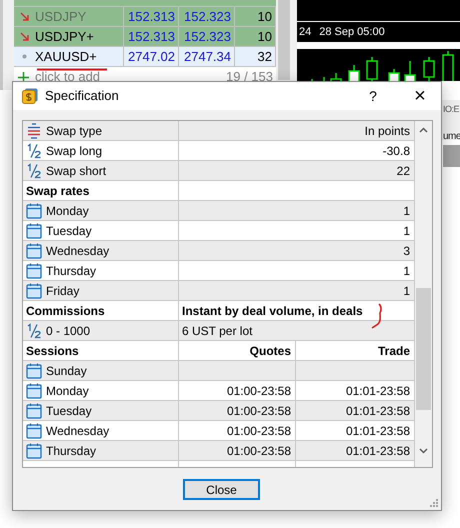 The width and height of the screenshot is (460, 528). What do you see at coordinates (151, 57) in the screenshot?
I see `bid-price: 2747.02` at bounding box center [151, 57].